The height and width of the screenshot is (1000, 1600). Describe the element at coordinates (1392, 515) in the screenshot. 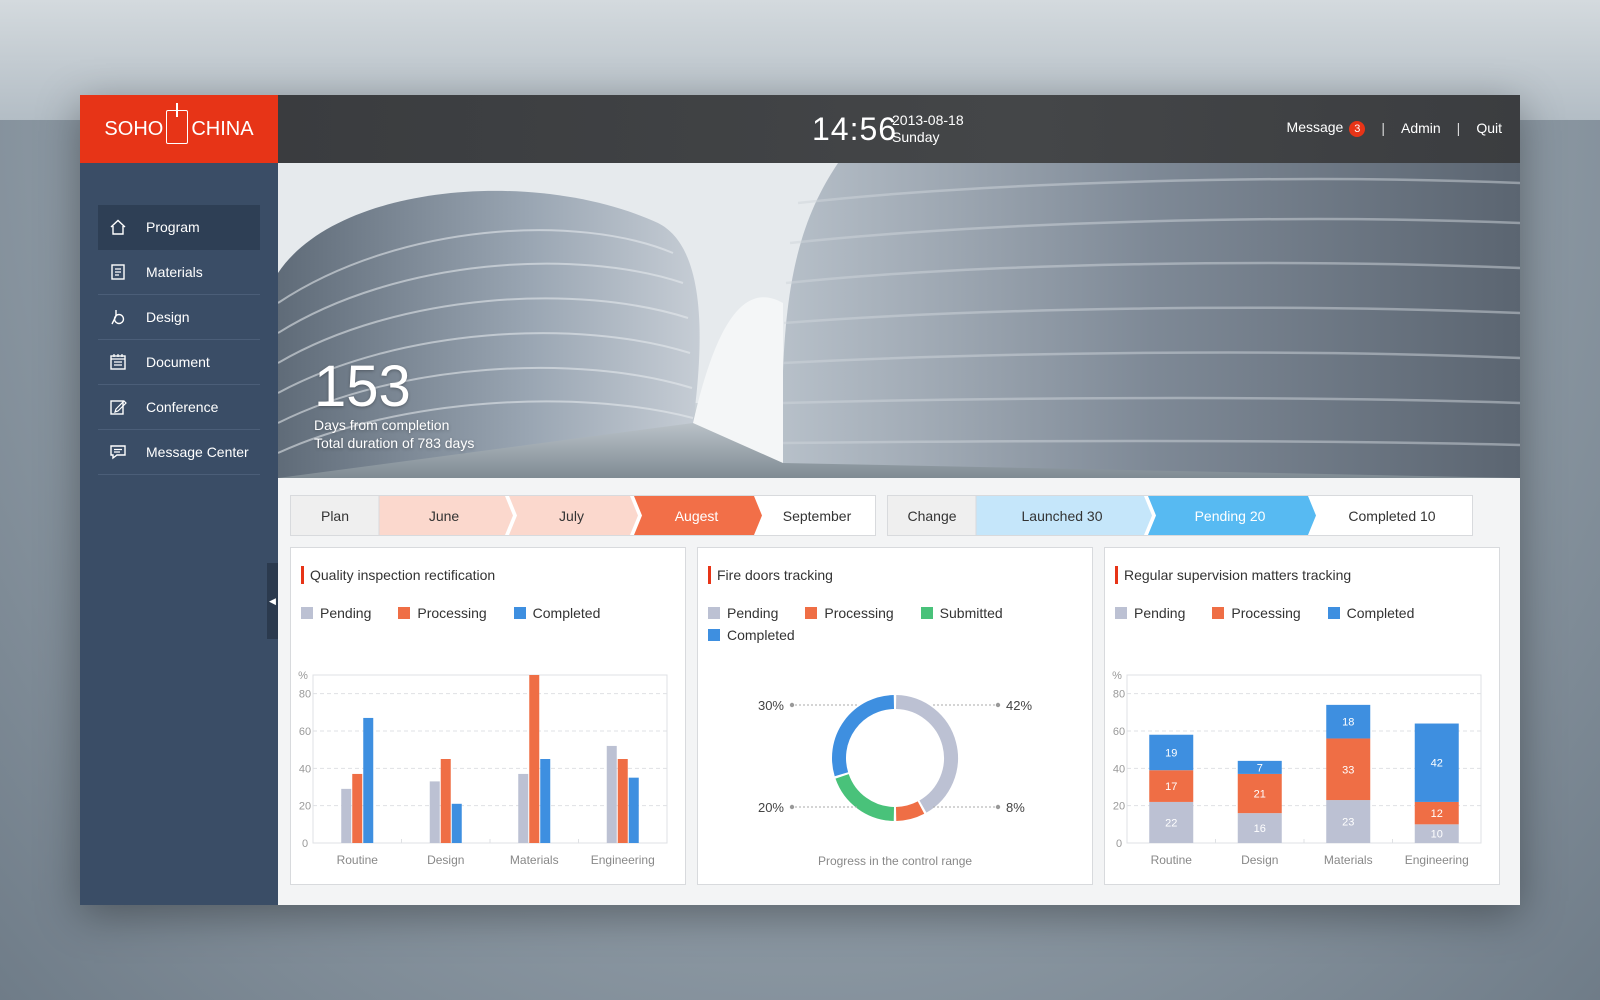

I see `change-step-completed: Completed 10` at that location.